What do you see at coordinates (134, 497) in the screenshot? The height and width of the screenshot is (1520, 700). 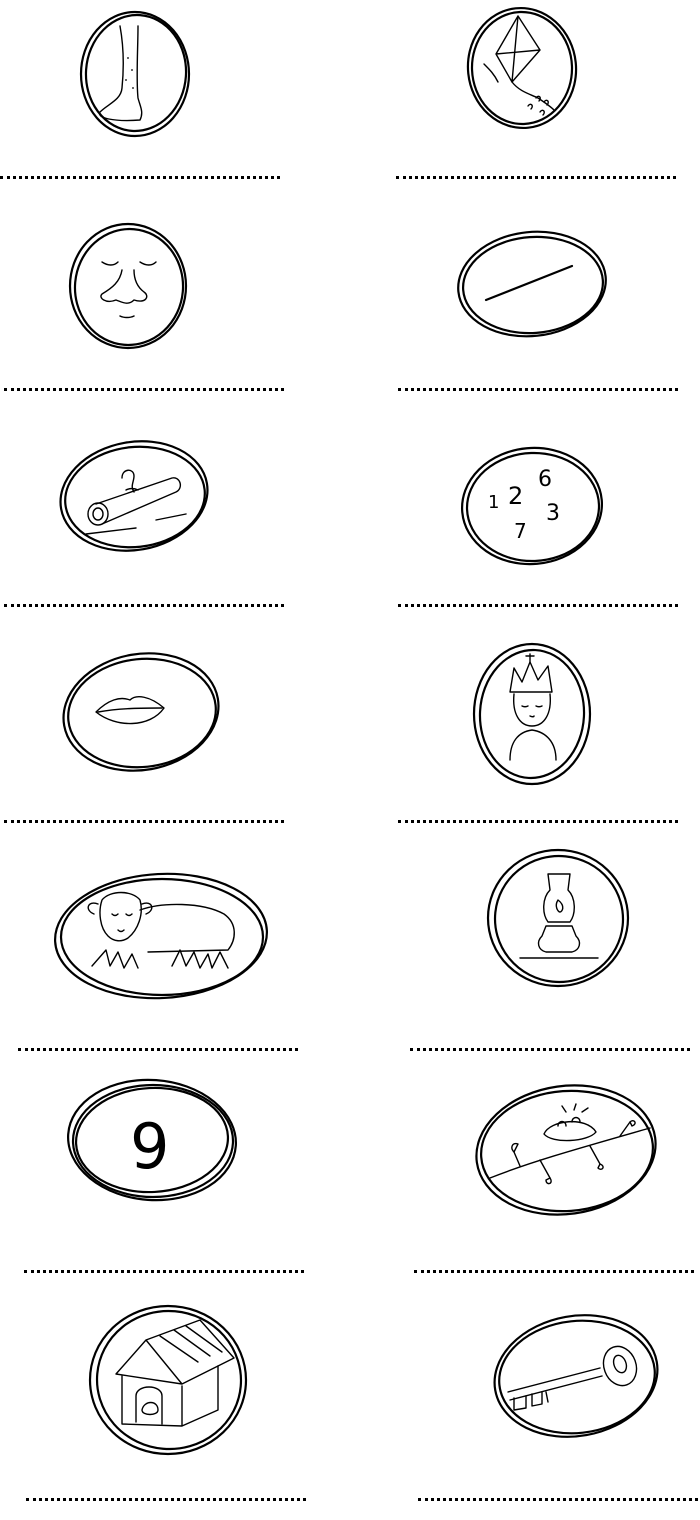 I see `log-icon` at bounding box center [134, 497].